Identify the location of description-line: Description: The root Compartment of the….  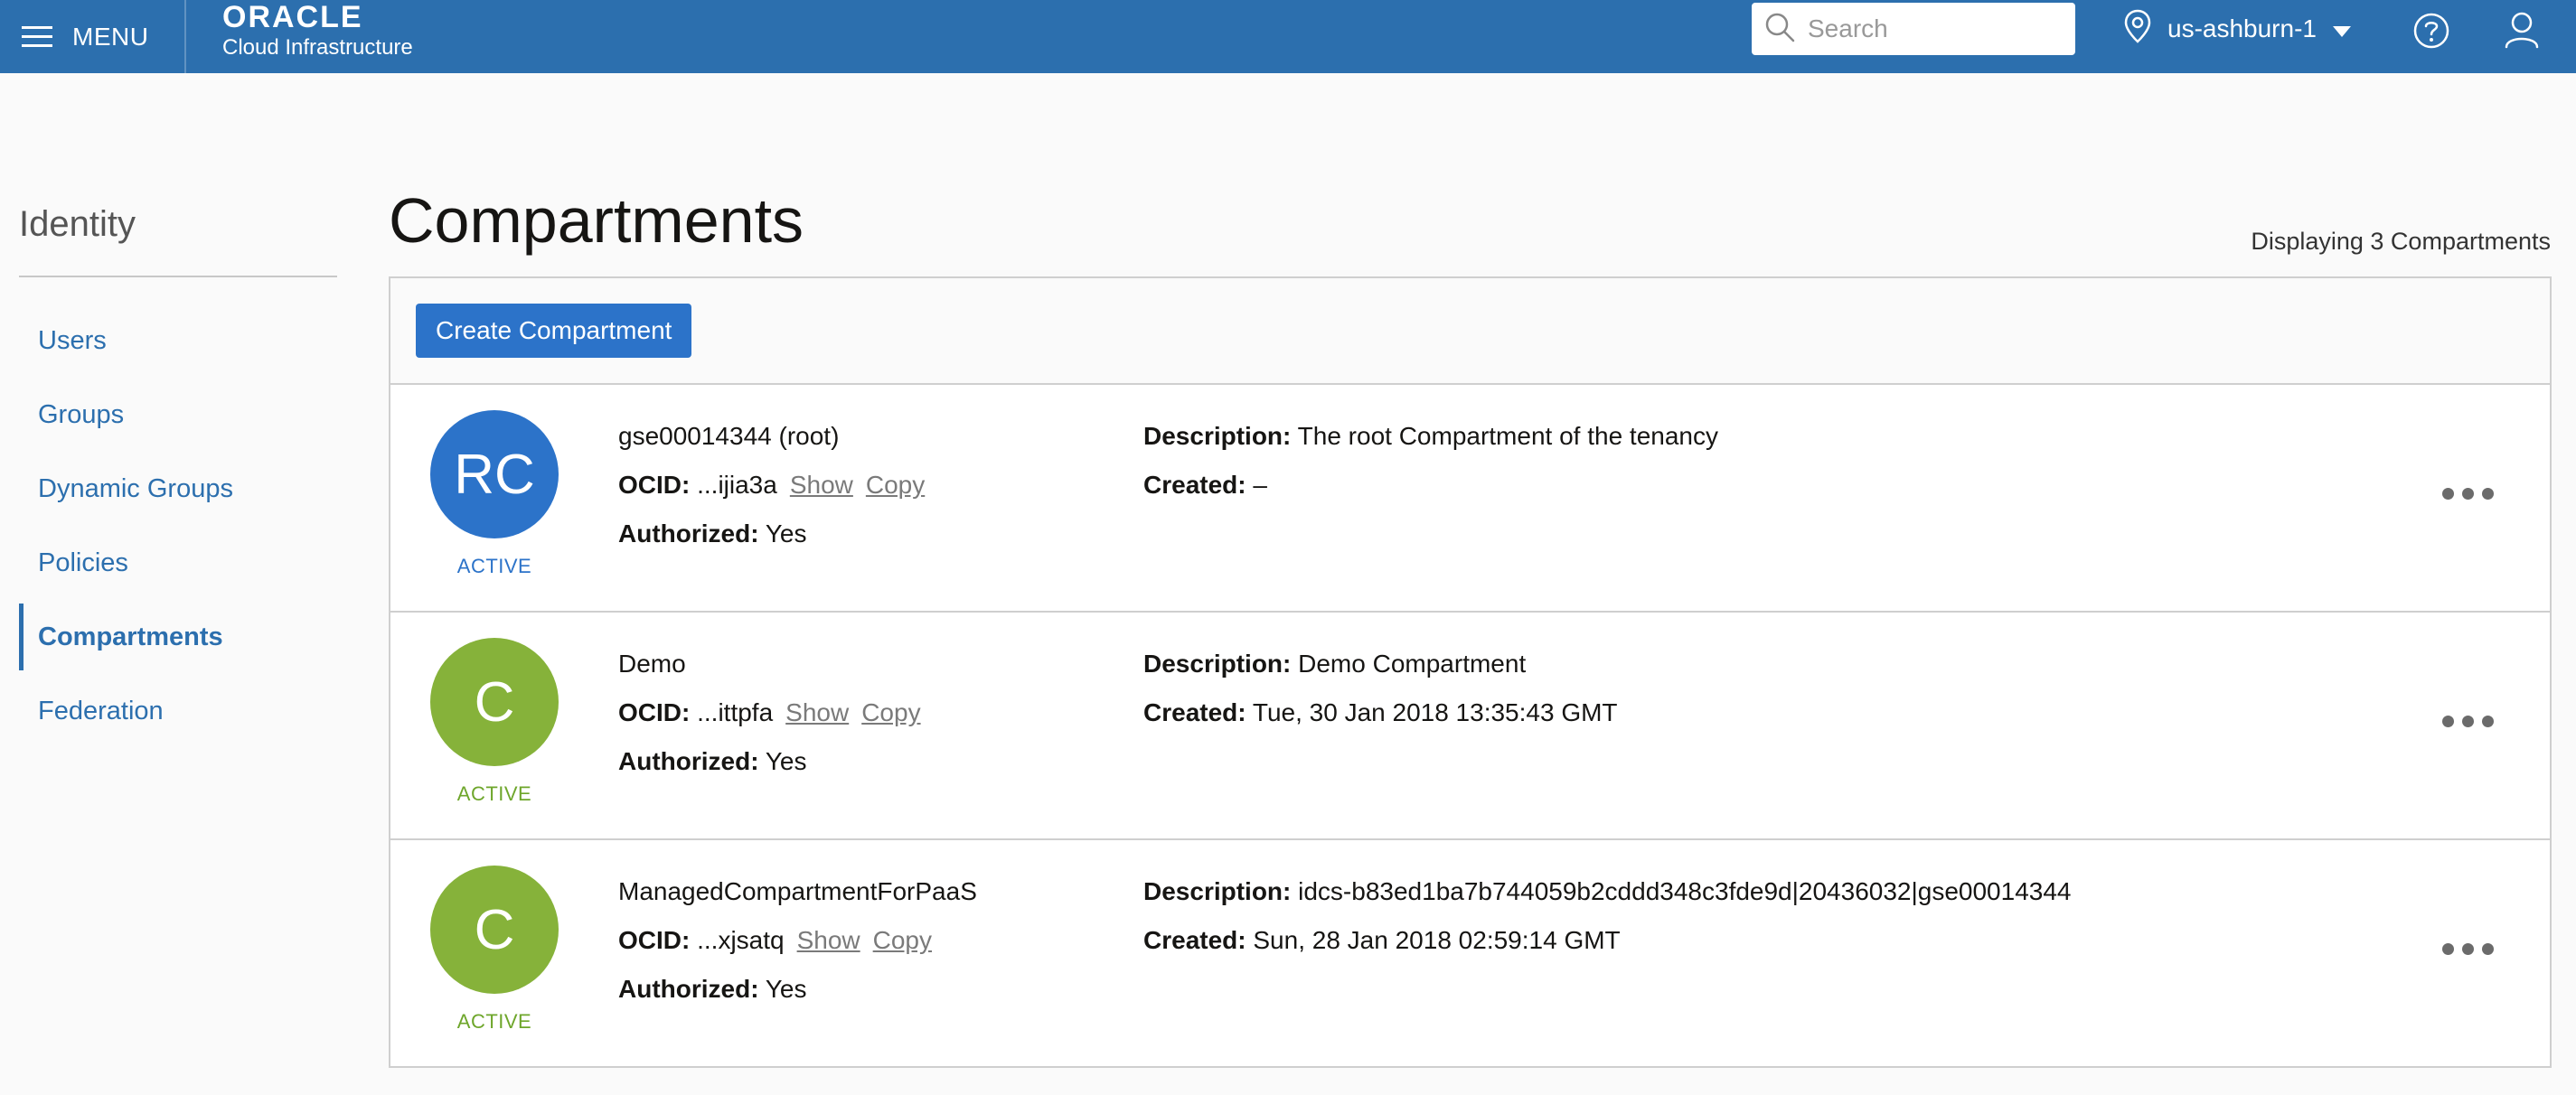
(1431, 436).